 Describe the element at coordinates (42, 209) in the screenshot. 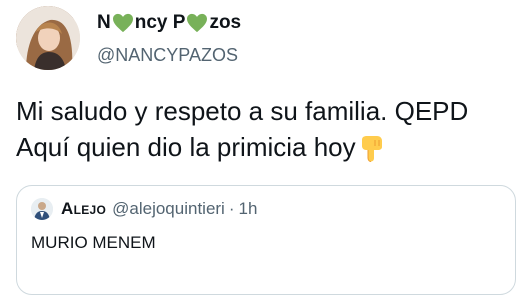

I see `quoted-author-avatar` at that location.